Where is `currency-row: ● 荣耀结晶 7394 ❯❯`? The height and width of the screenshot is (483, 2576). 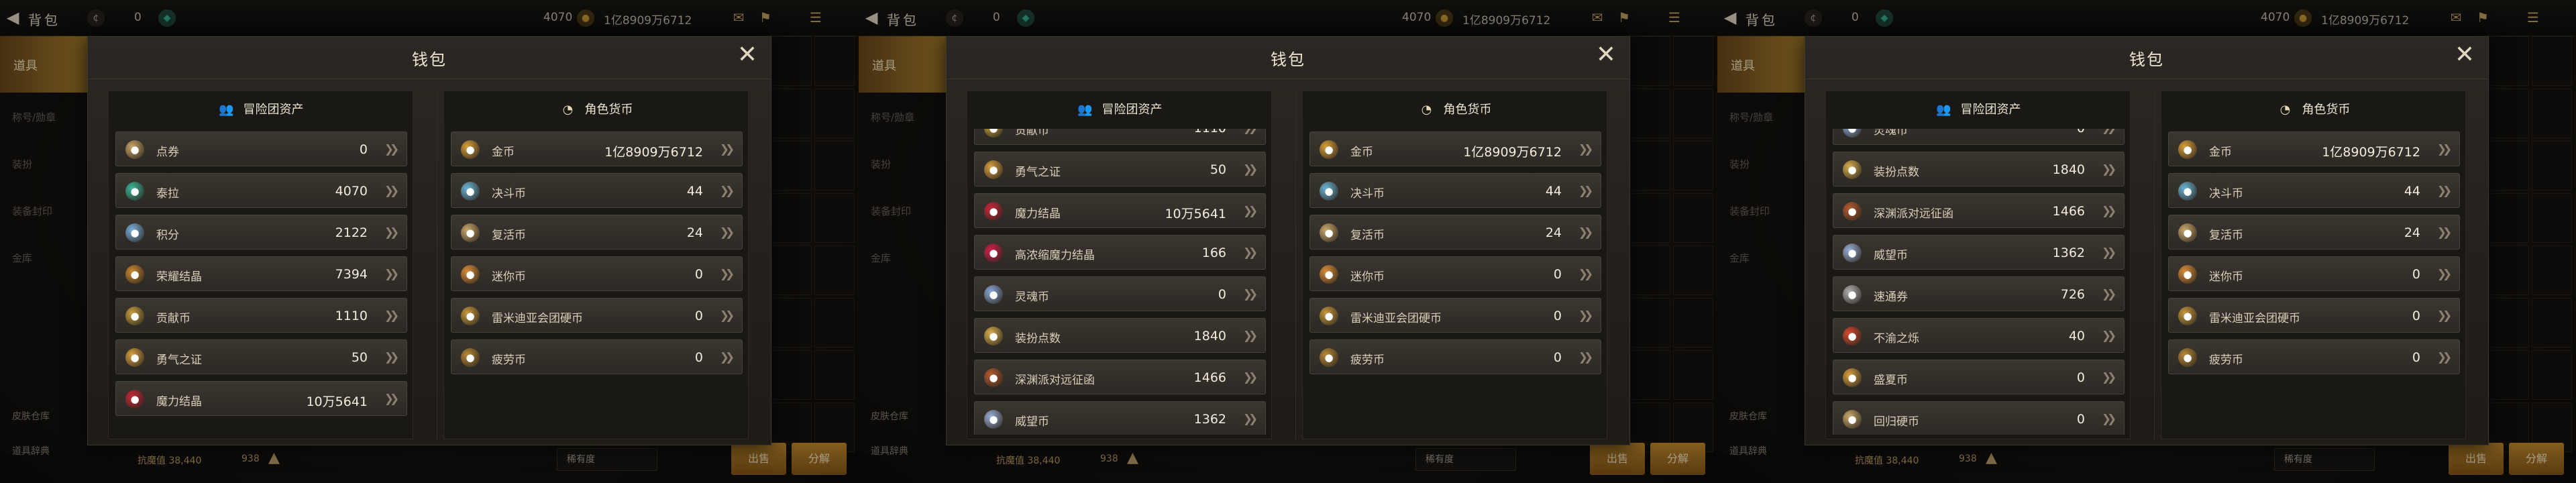 currency-row: ● 荣耀结晶 7394 ❯❯ is located at coordinates (261, 273).